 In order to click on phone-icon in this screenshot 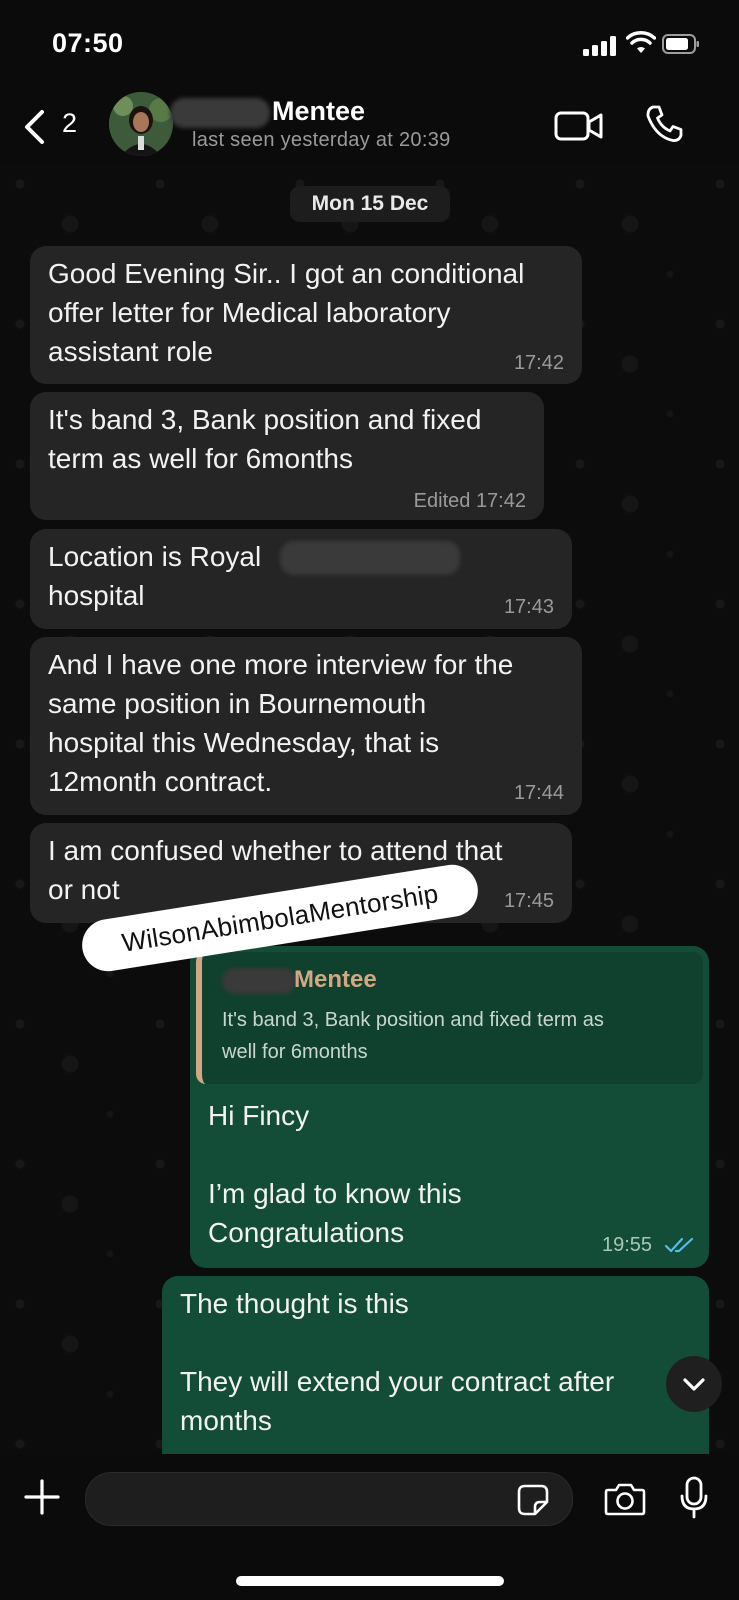, I will do `click(664, 124)`.